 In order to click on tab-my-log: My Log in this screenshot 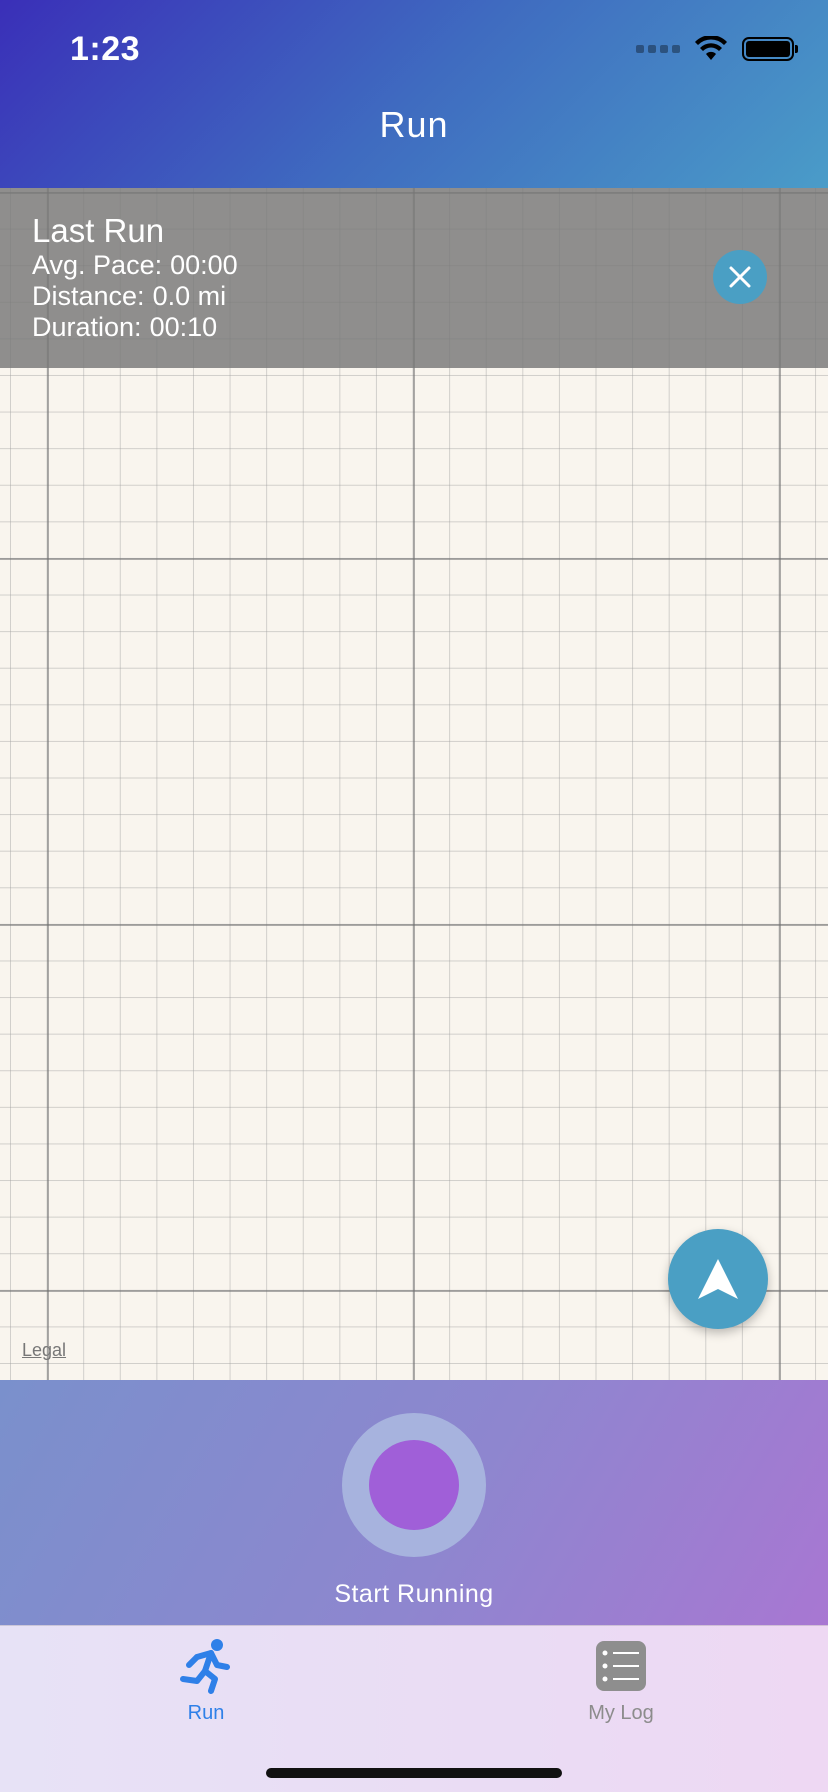, I will do `click(621, 1680)`.